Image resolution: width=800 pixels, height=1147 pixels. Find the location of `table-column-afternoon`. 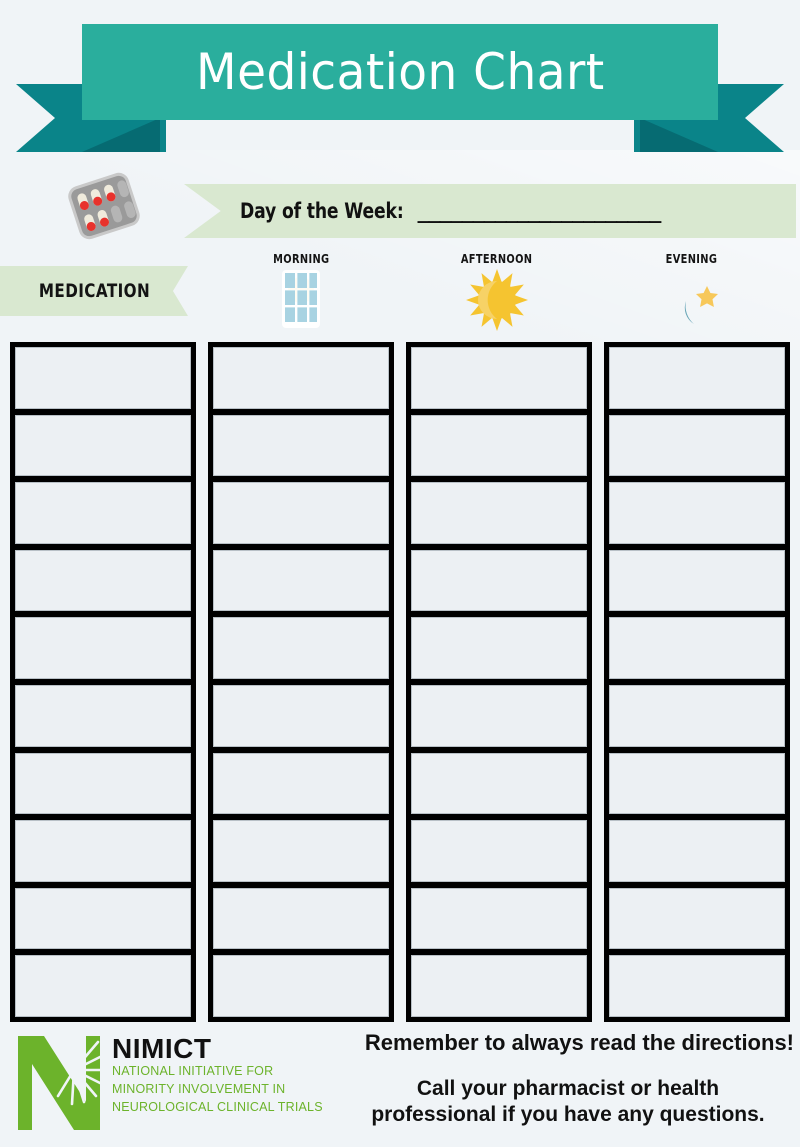

table-column-afternoon is located at coordinates (499, 682).